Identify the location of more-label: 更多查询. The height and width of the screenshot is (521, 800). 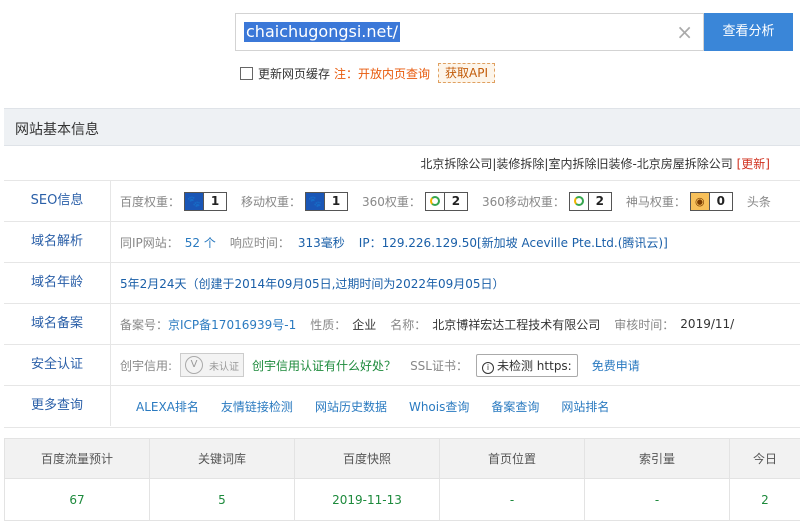
(57, 406).